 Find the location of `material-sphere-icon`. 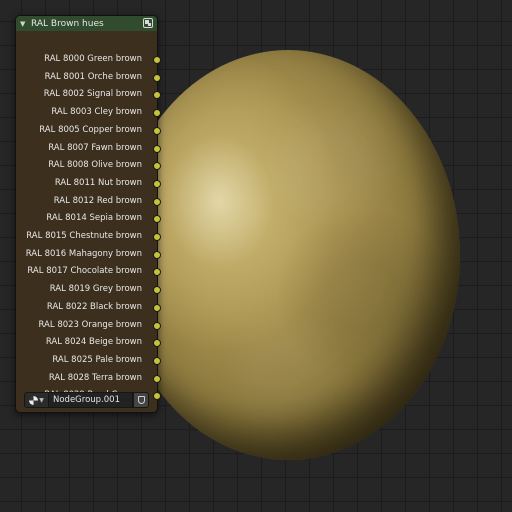

material-sphere-icon is located at coordinates (34, 400).